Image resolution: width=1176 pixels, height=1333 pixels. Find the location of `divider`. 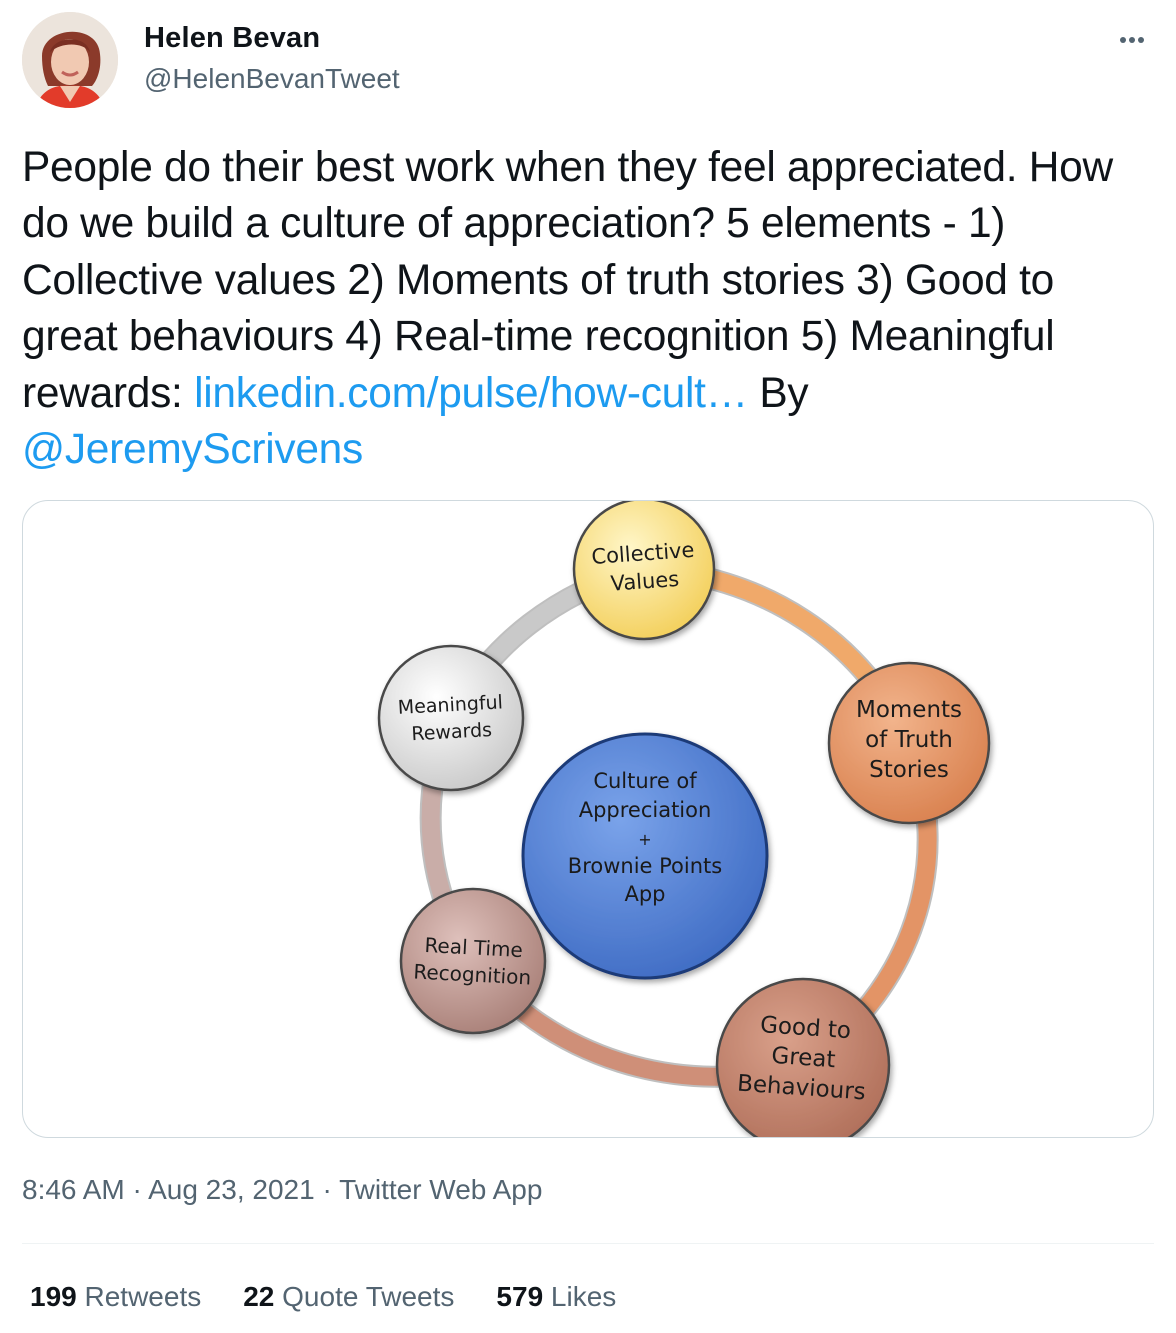

divider is located at coordinates (588, 1243).